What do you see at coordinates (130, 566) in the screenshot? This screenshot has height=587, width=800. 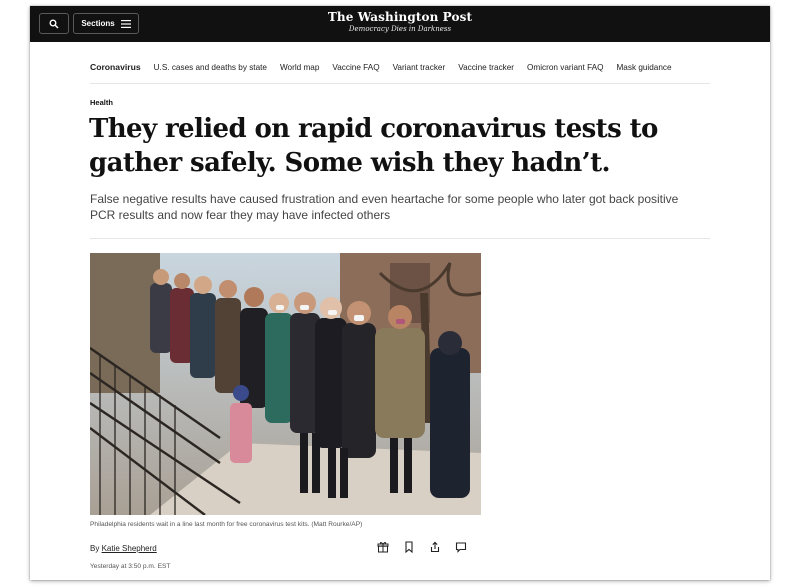 I see `publish-timestamp: Yesterday at 3:50 p.m. EST` at bounding box center [130, 566].